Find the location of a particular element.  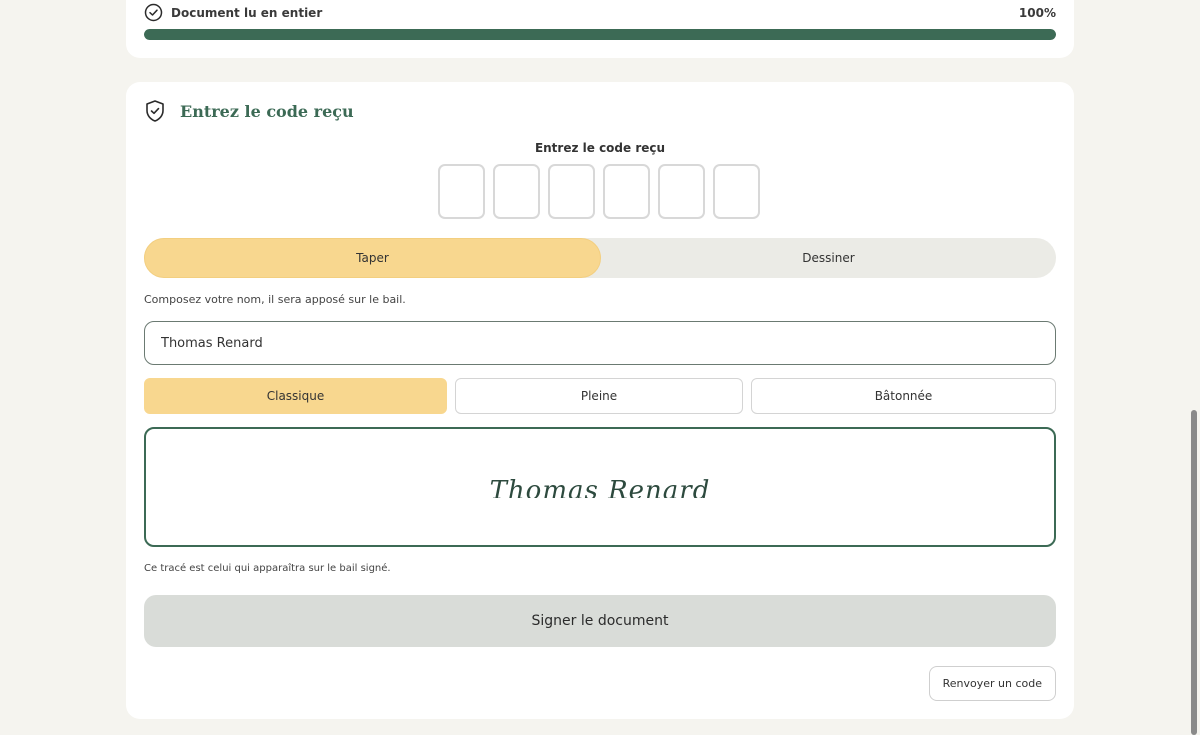

section-title: Entrez le code reçu is located at coordinates (267, 111).